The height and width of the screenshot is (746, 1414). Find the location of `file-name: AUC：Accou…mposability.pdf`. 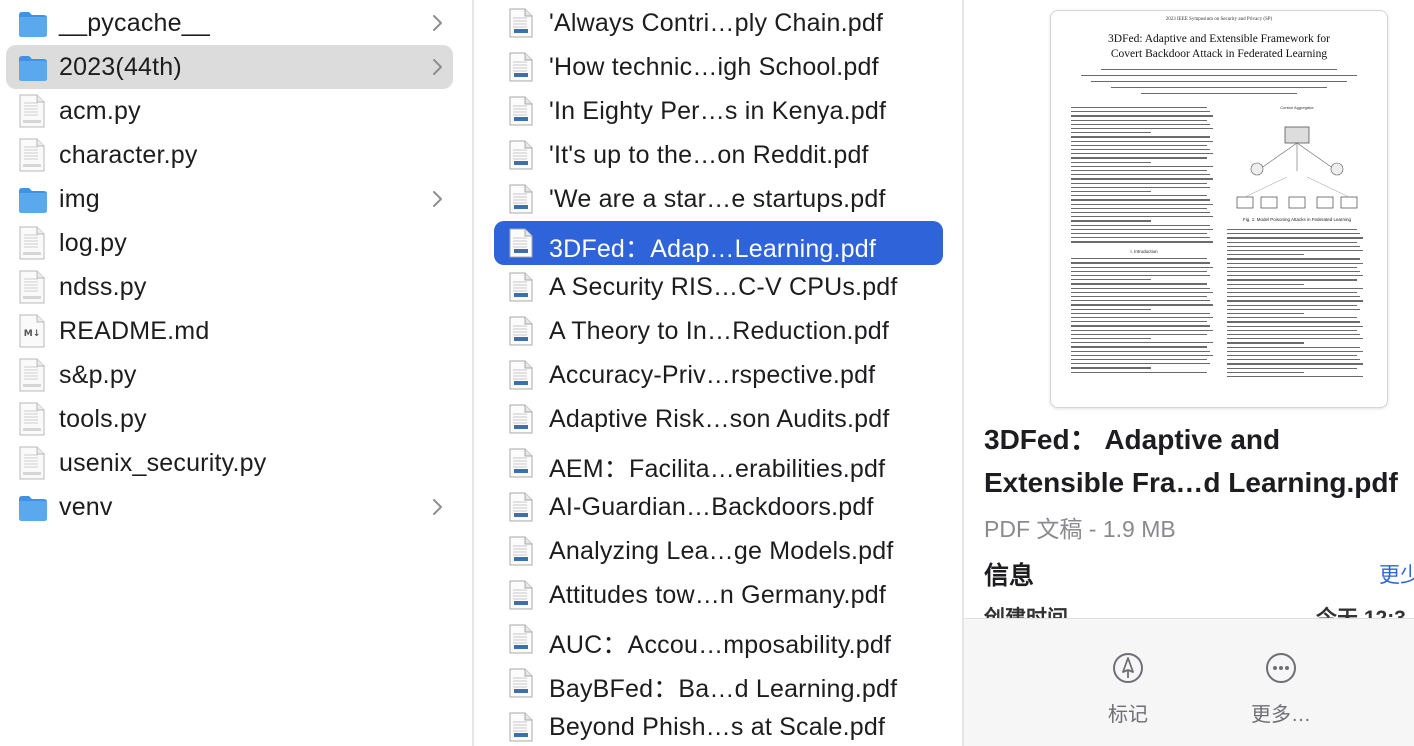

file-name: AUC：Accou…mposability.pdf is located at coordinates (720, 645).